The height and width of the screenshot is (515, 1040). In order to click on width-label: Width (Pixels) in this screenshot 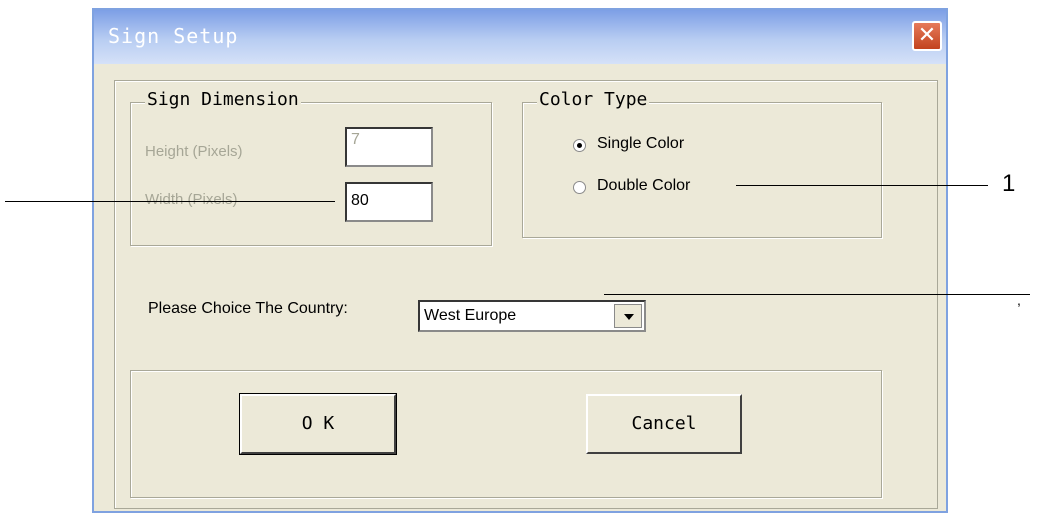, I will do `click(191, 199)`.